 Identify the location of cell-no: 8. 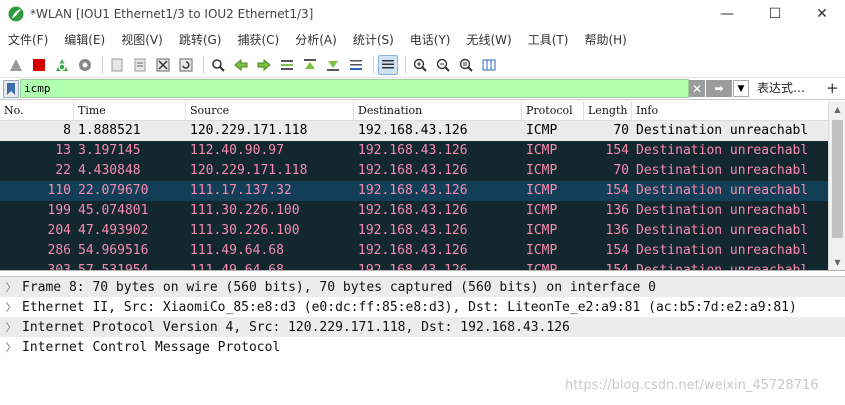
(67, 130).